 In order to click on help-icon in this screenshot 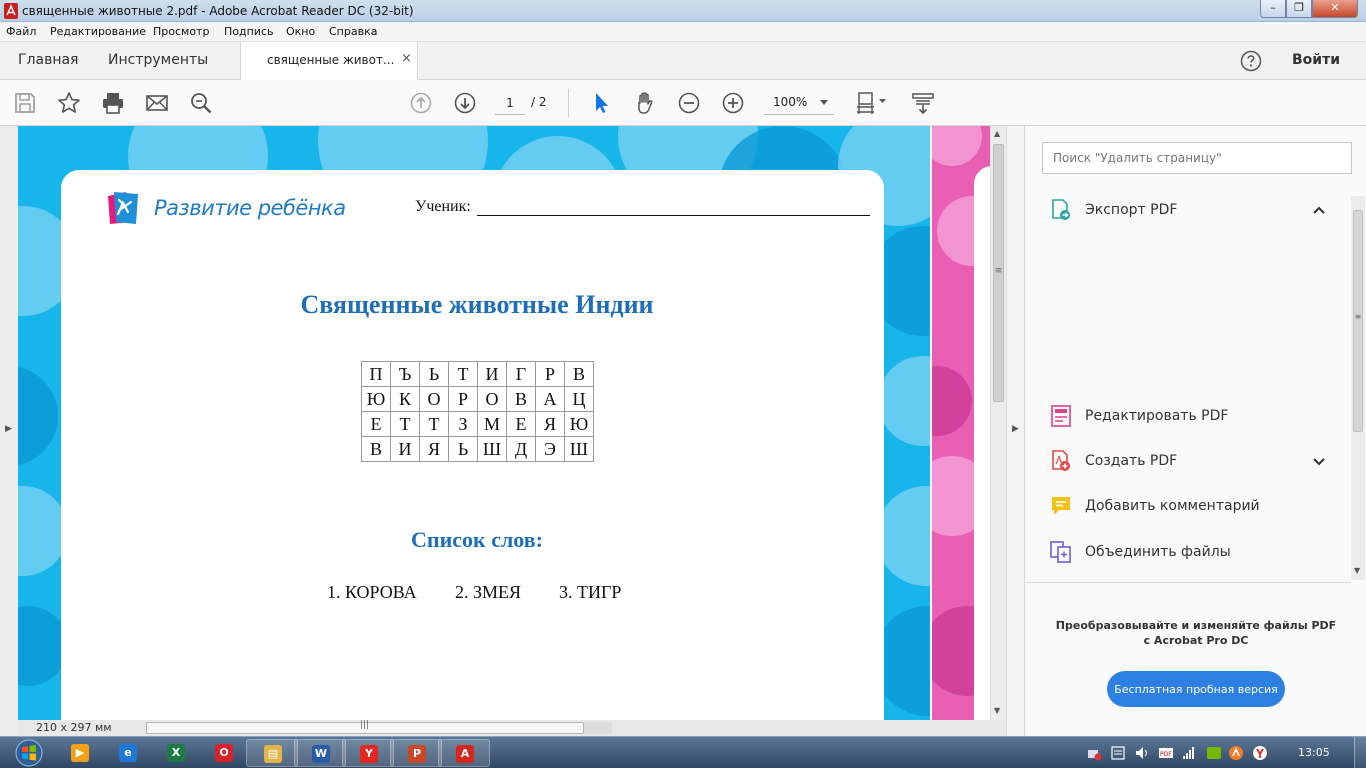, I will do `click(1251, 61)`.